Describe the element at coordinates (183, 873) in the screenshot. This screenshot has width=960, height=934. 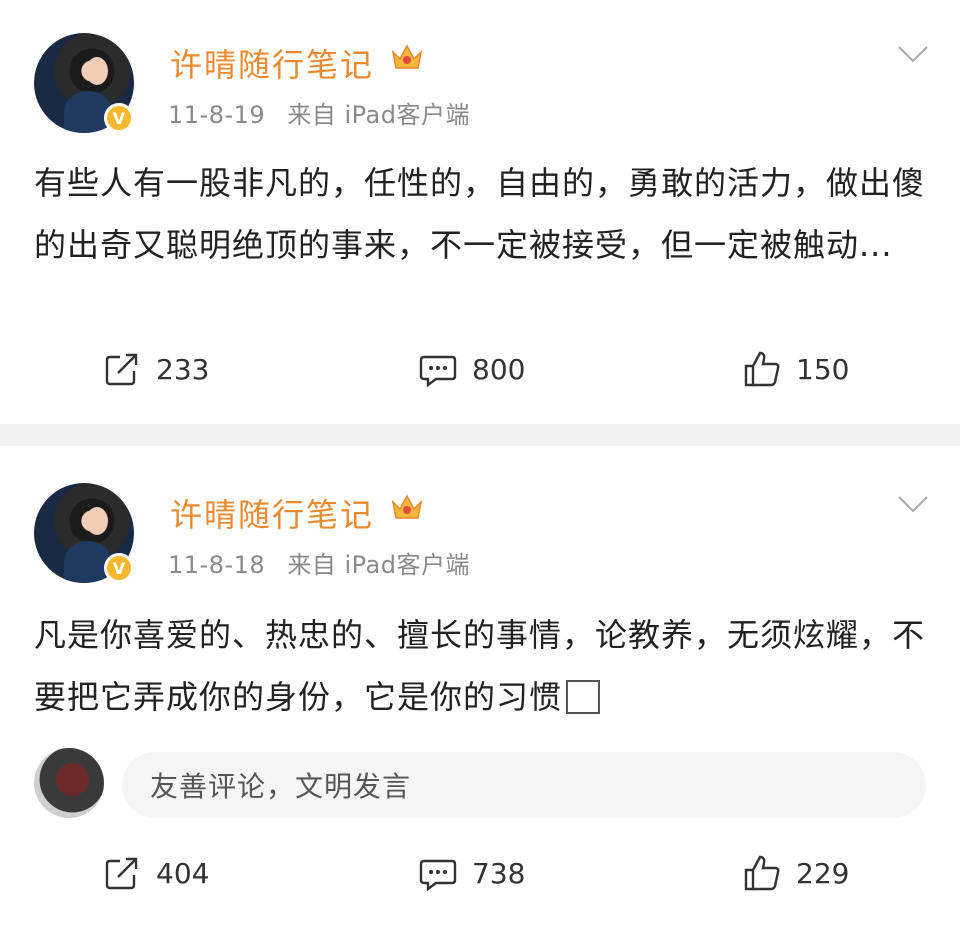
I see `repost-count: 404` at that location.